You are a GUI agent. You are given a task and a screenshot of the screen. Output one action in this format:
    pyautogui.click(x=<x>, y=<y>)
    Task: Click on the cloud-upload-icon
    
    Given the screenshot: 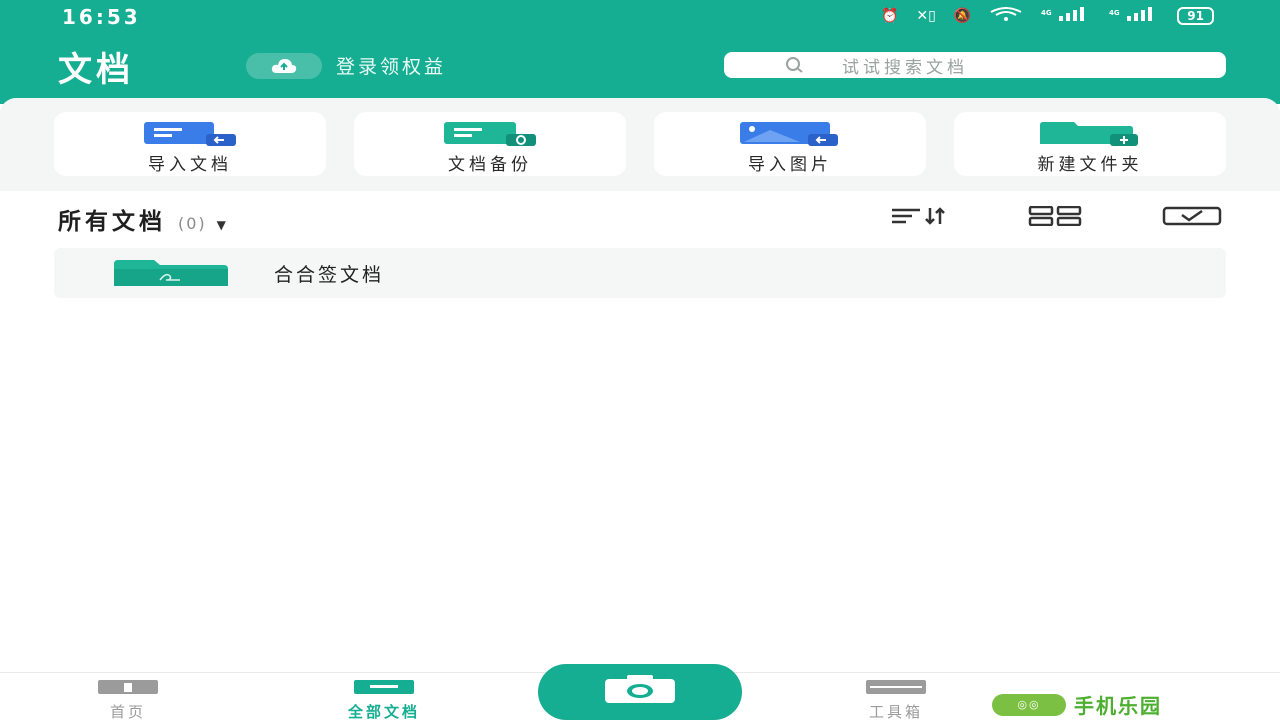 What is the action you would take?
    pyautogui.click(x=284, y=65)
    